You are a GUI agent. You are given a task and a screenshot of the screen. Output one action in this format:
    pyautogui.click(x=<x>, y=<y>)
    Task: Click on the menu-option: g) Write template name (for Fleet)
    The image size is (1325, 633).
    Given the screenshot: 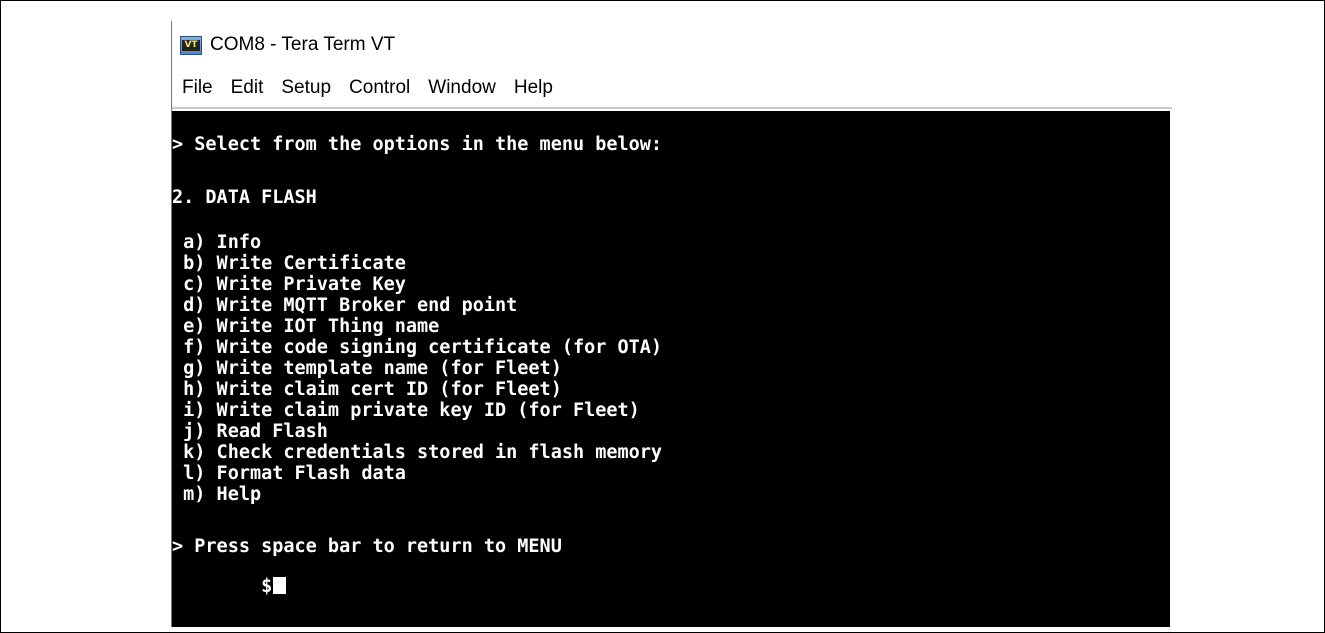 What is the action you would take?
    pyautogui.click(x=367, y=368)
    